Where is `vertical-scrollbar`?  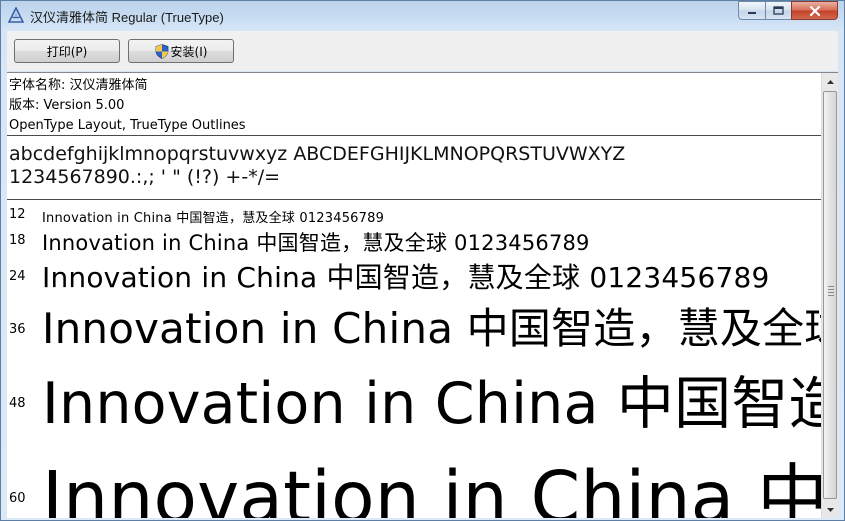
vertical-scrollbar is located at coordinates (829, 295).